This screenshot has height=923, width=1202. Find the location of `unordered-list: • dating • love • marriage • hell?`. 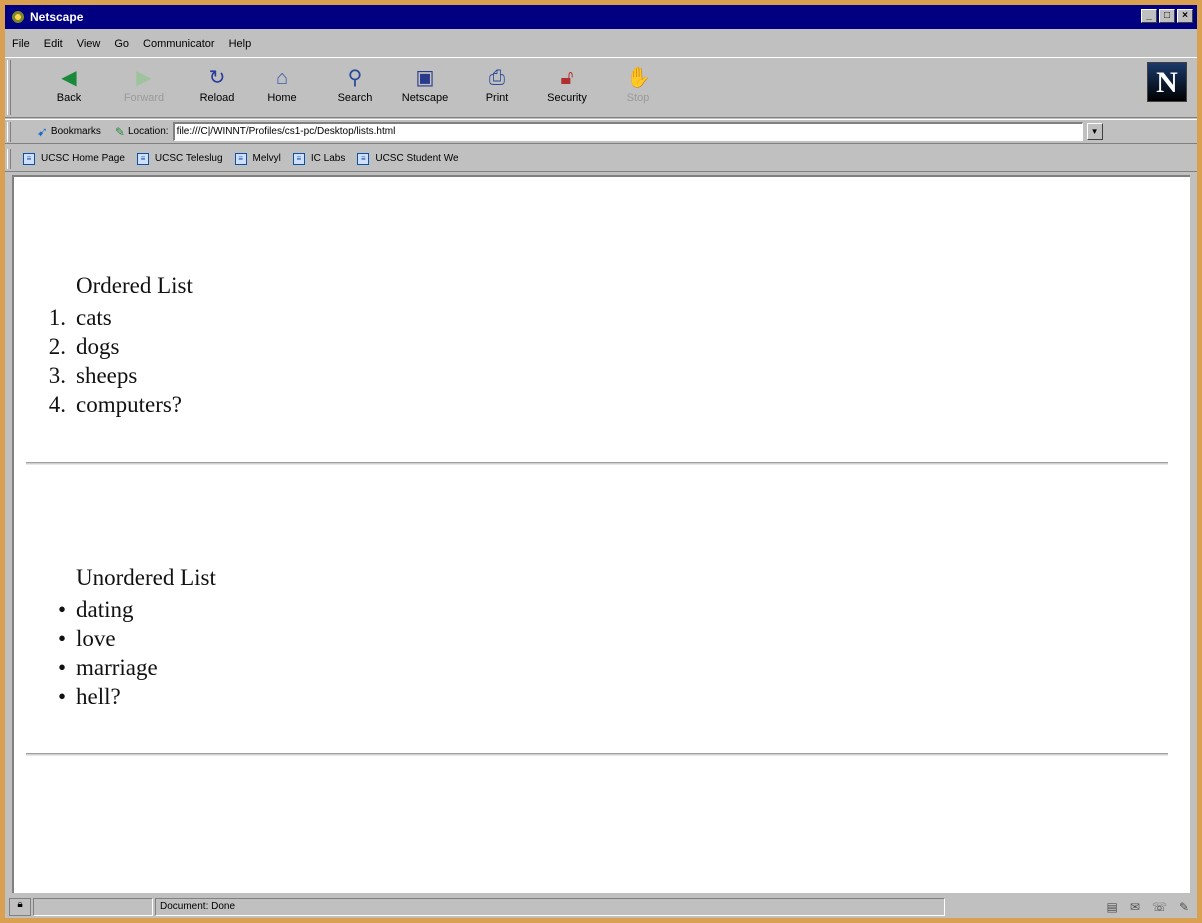

unordered-list: • dating • love • marriage • hell? is located at coordinates (91, 653).